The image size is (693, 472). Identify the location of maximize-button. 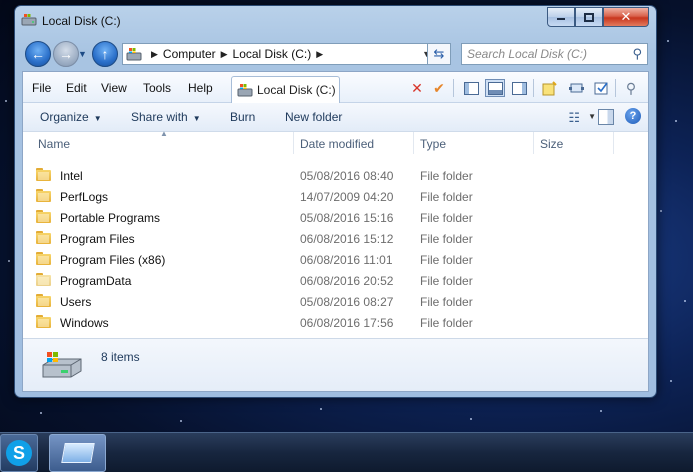
(589, 17).